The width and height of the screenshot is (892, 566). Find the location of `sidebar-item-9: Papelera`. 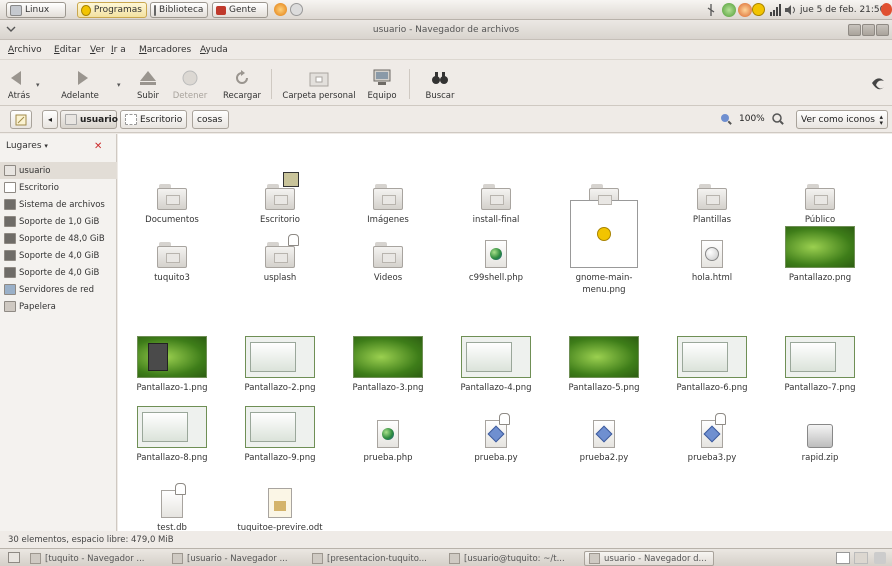

sidebar-item-9: Papelera is located at coordinates (58, 306).